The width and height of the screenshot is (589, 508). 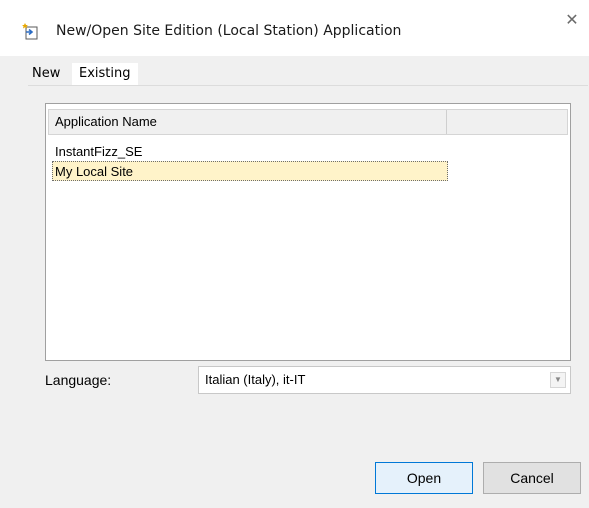 What do you see at coordinates (532, 478) in the screenshot?
I see `cancel-button: Cancel` at bounding box center [532, 478].